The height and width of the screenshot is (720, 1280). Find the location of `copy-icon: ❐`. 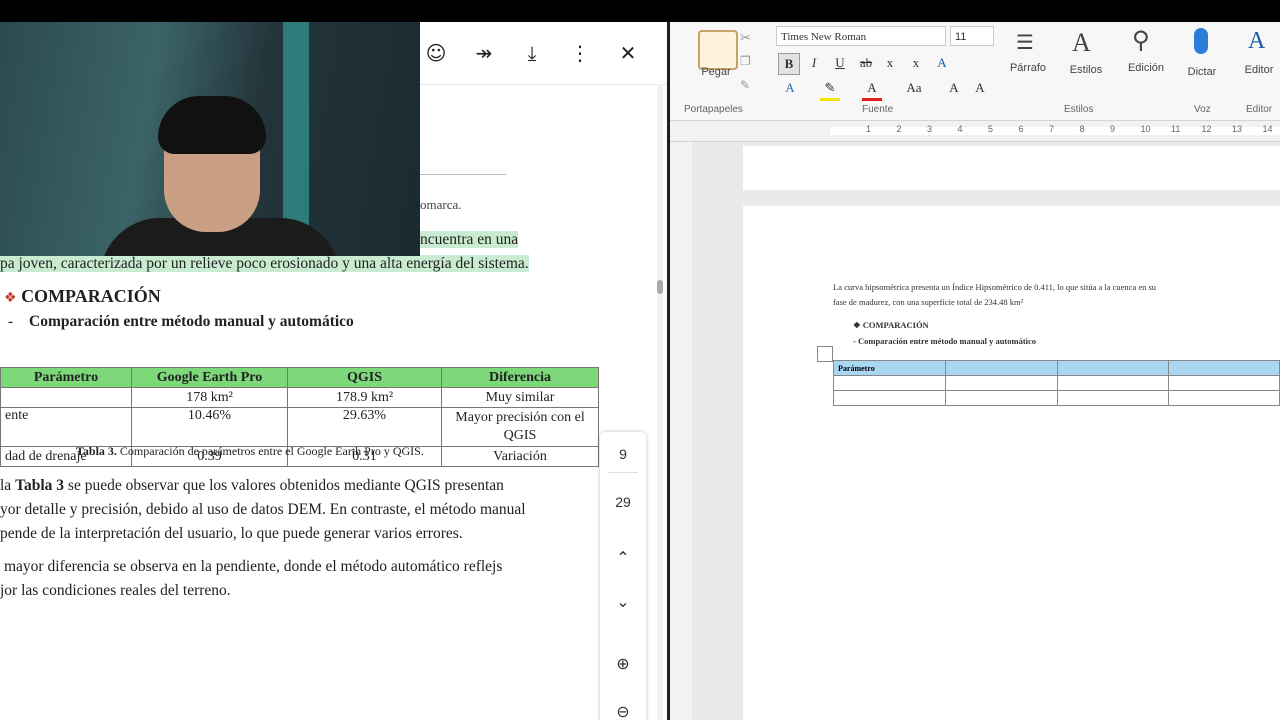

copy-icon: ❐ is located at coordinates (745, 61).